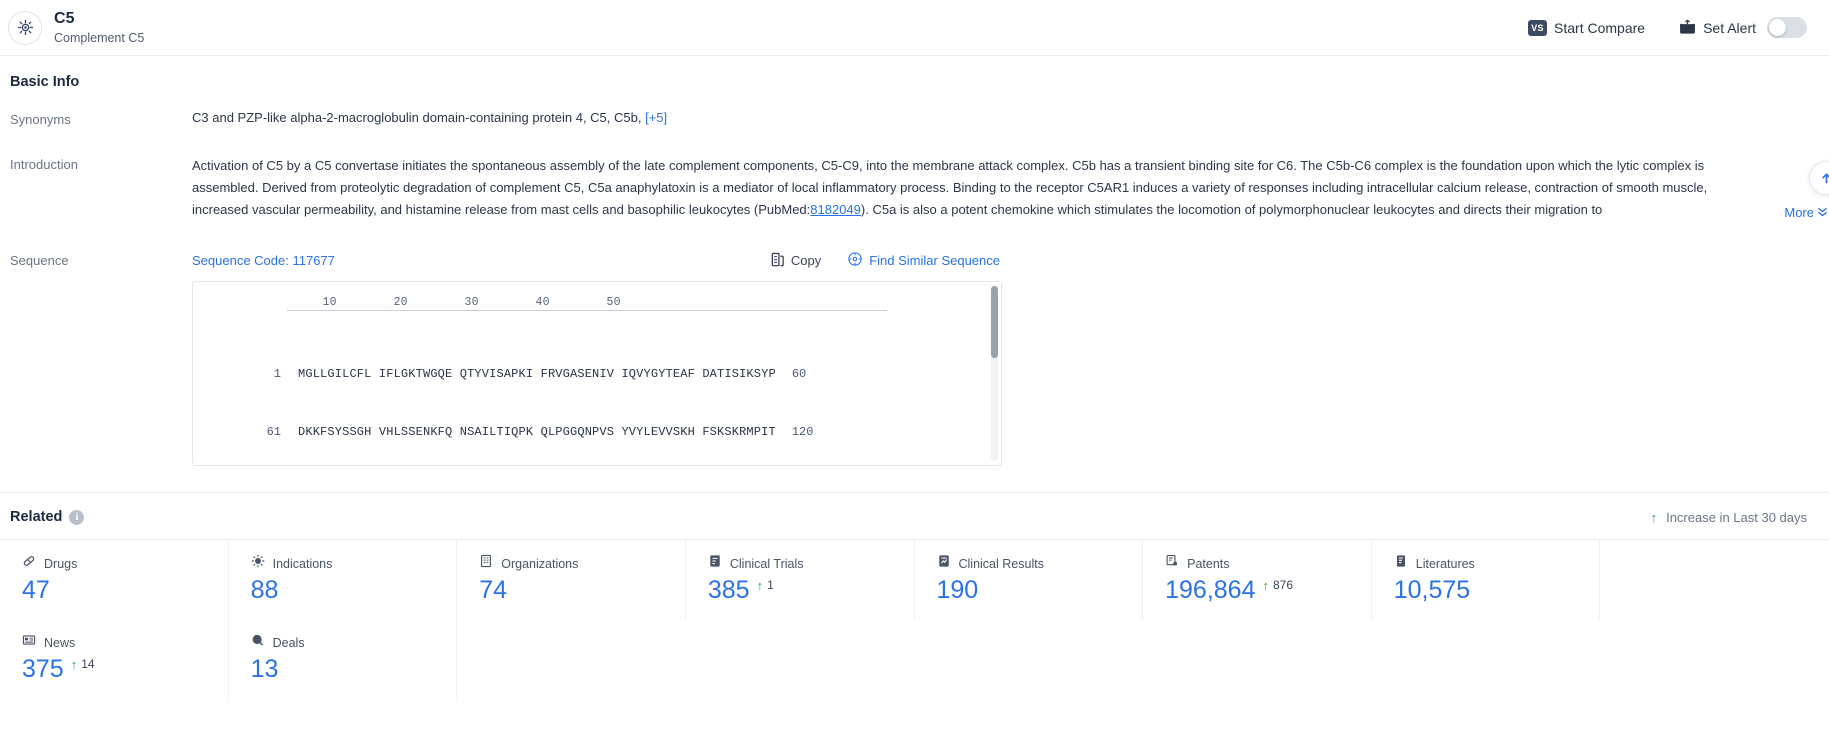  I want to click on stat-card-indications: Indications 88, so click(343, 579).